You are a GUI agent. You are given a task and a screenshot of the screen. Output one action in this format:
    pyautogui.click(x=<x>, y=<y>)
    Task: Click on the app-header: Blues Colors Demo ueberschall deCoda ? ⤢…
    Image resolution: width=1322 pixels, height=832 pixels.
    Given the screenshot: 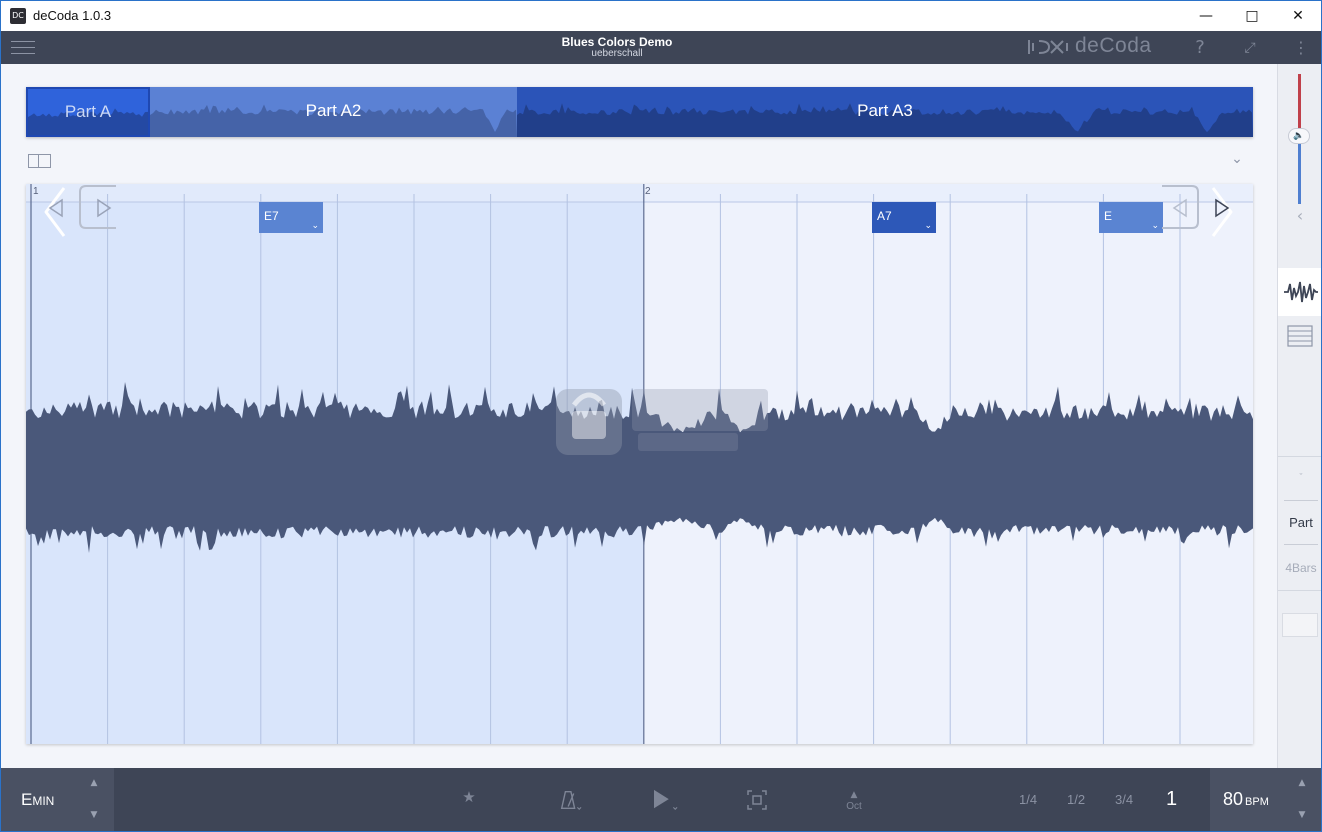 What is the action you would take?
    pyautogui.click(x=661, y=47)
    